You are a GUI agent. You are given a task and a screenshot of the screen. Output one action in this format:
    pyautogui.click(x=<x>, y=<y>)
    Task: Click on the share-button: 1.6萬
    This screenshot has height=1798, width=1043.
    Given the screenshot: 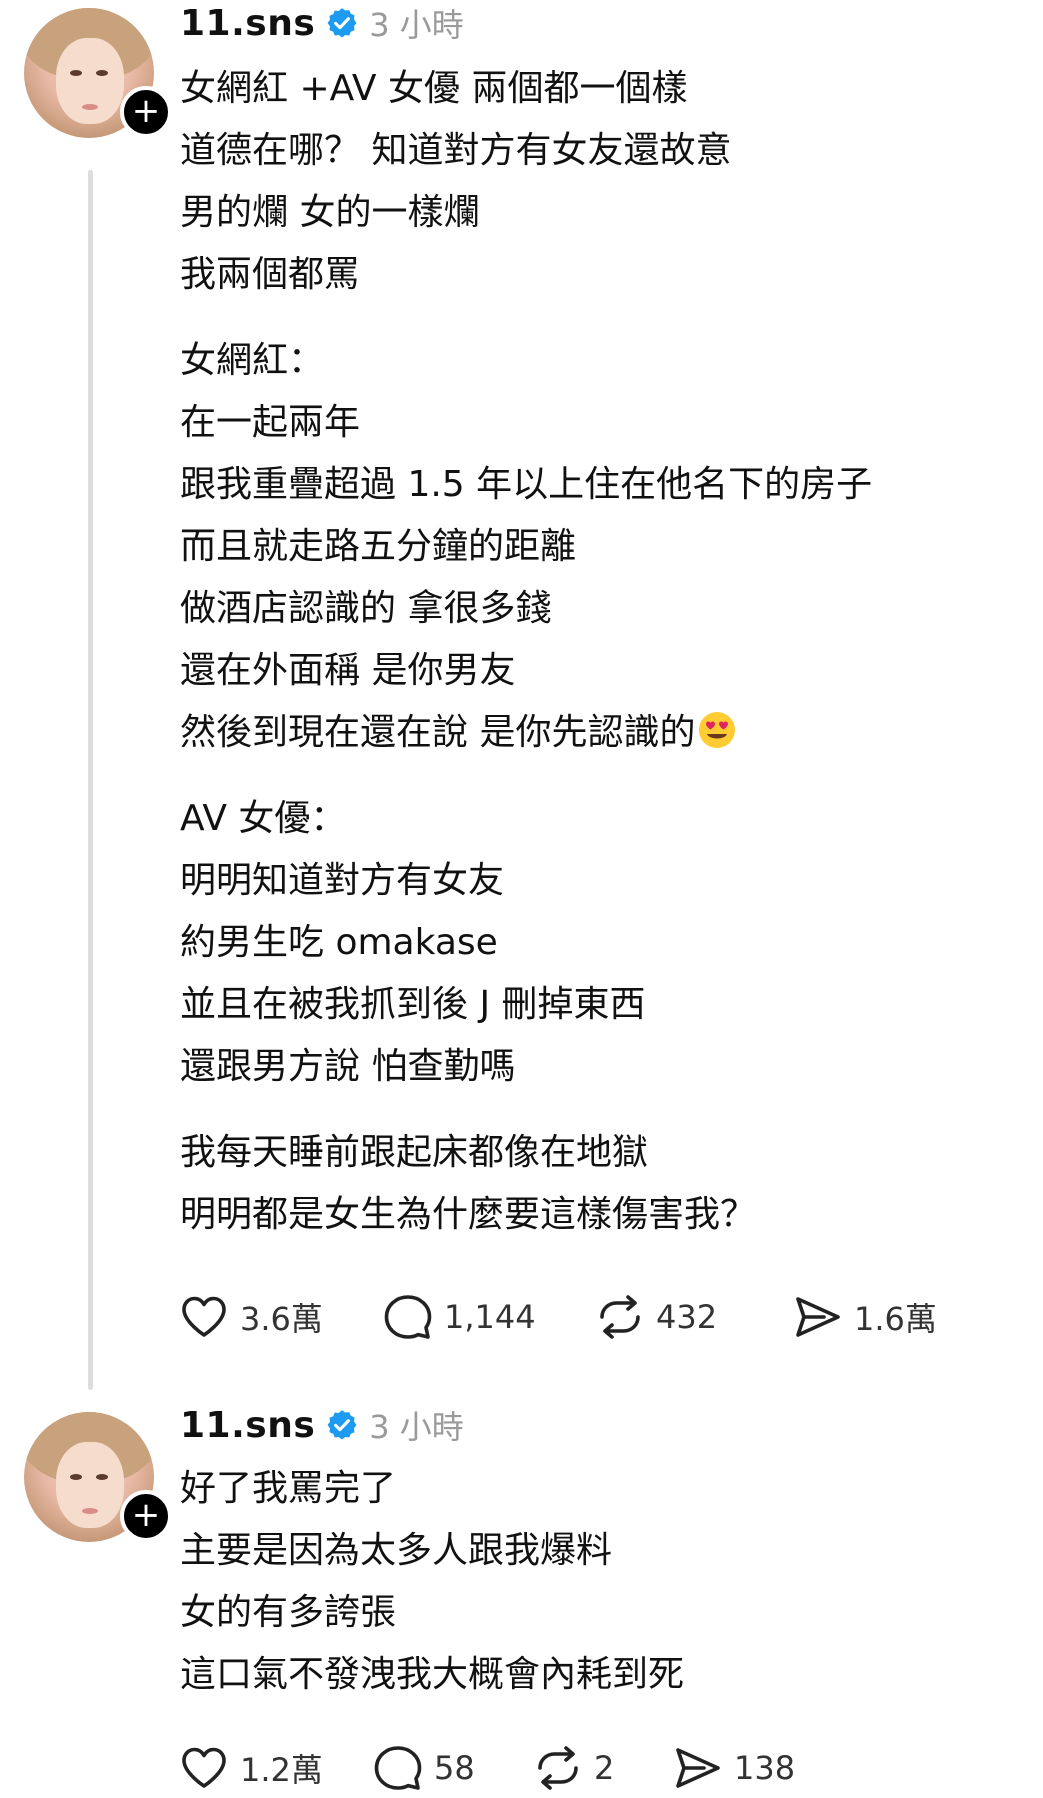 What is the action you would take?
    pyautogui.click(x=887, y=1317)
    